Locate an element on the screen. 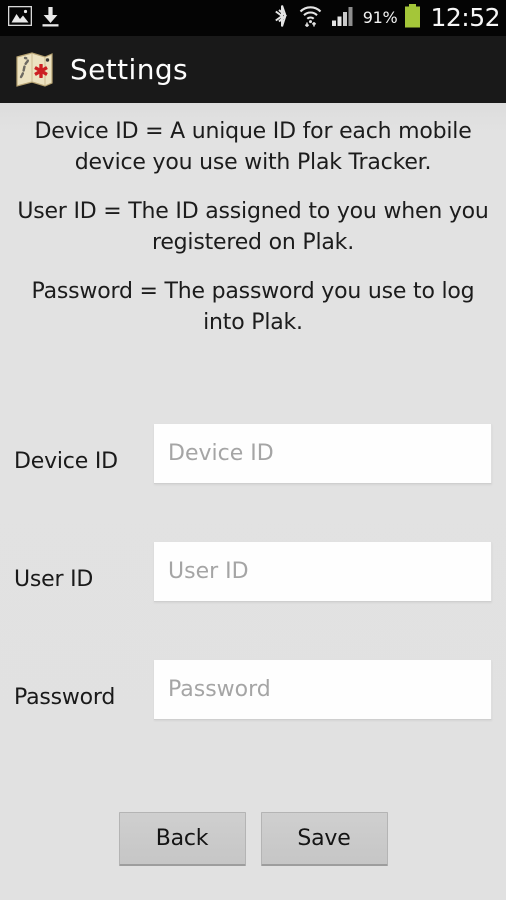  save-button: Save is located at coordinates (324, 839).